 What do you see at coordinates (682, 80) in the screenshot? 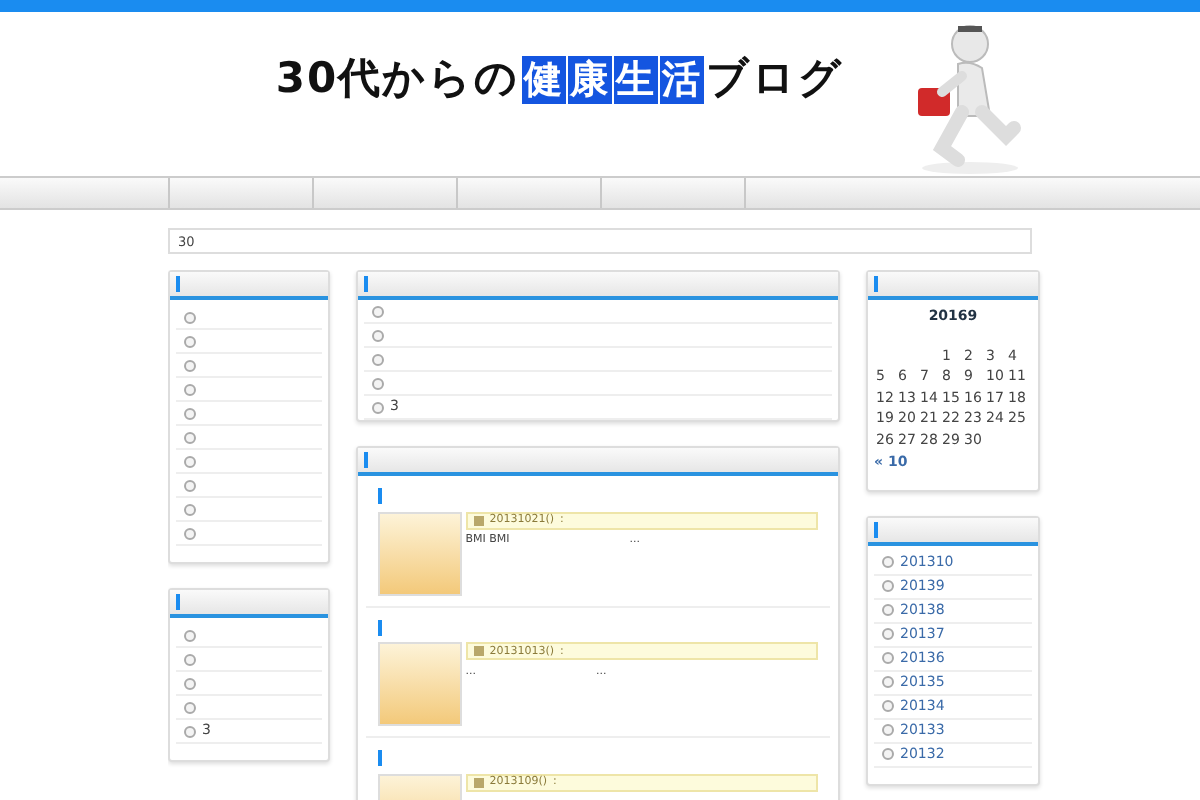
I see `logo-character: 活` at bounding box center [682, 80].